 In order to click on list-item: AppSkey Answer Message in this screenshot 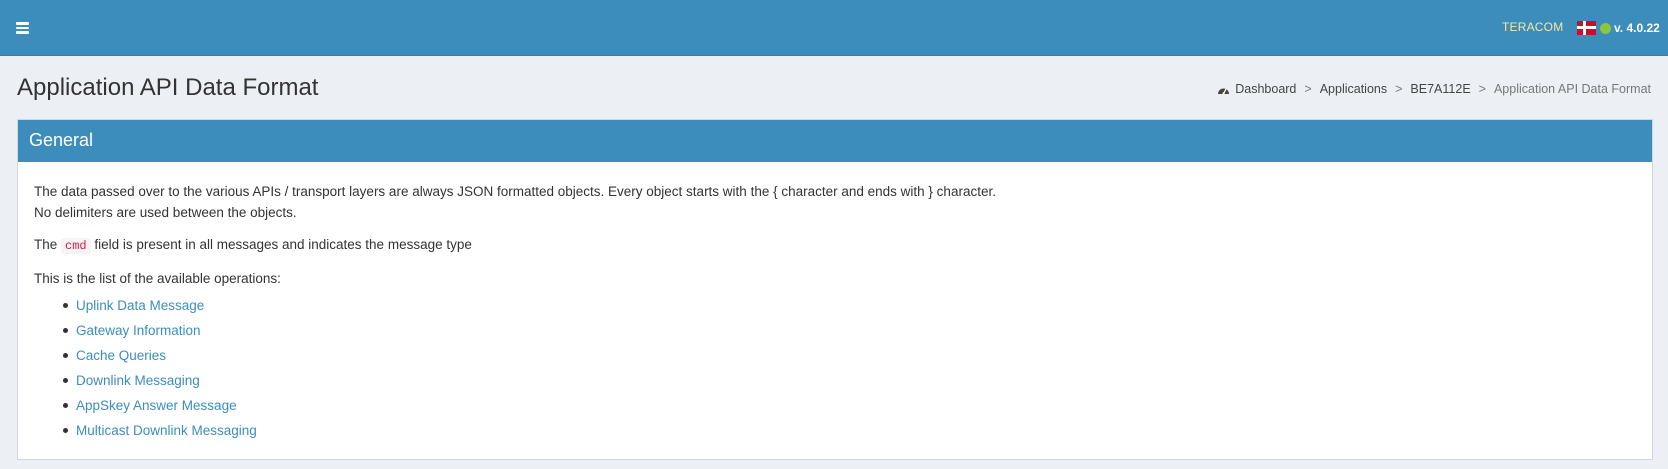, I will do `click(849, 405)`.